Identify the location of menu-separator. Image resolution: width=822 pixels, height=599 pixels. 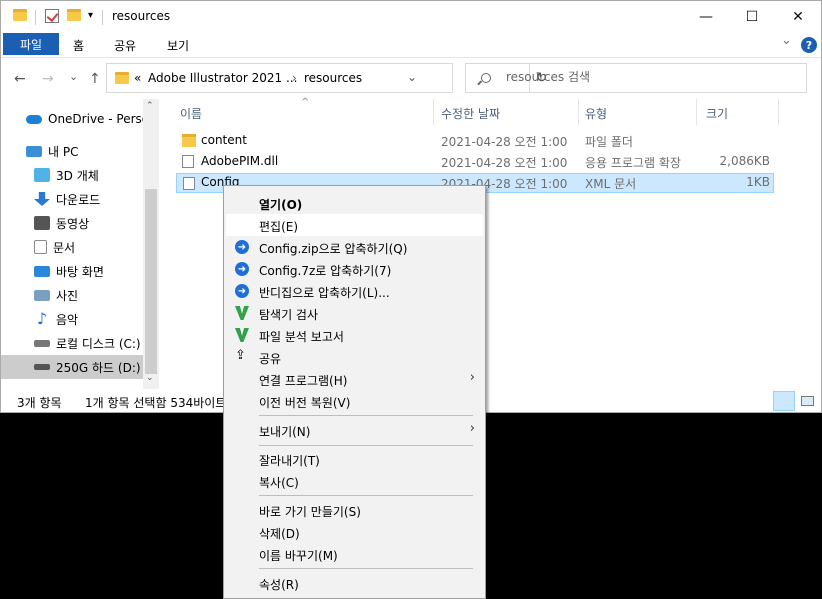
(366, 568).